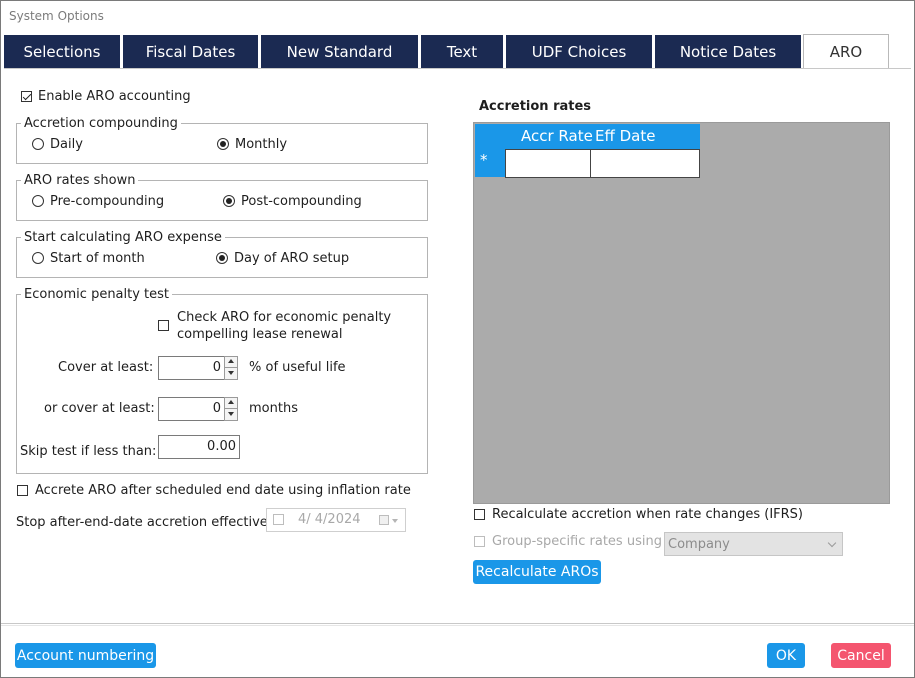  What do you see at coordinates (384, 520) in the screenshot?
I see `calendar-icon` at bounding box center [384, 520].